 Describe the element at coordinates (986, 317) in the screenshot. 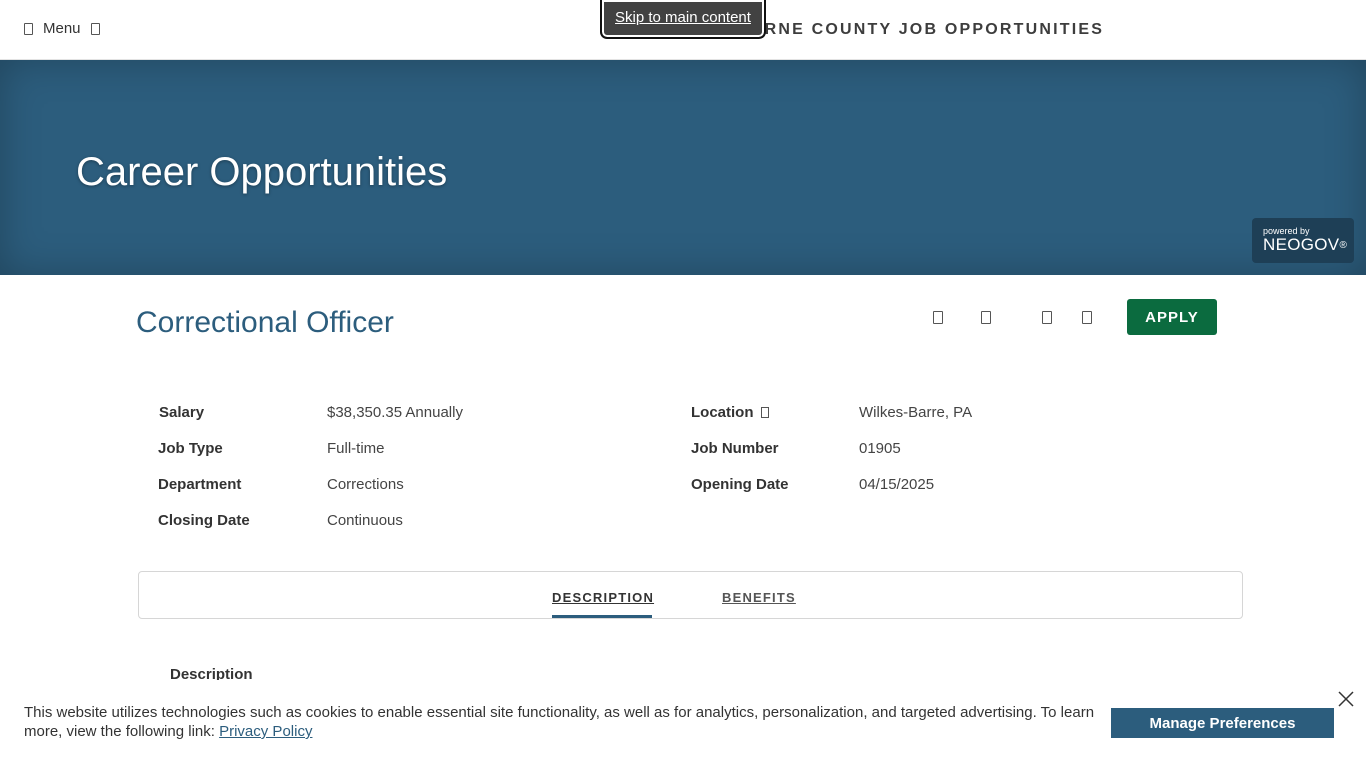

I see `email-icon` at that location.